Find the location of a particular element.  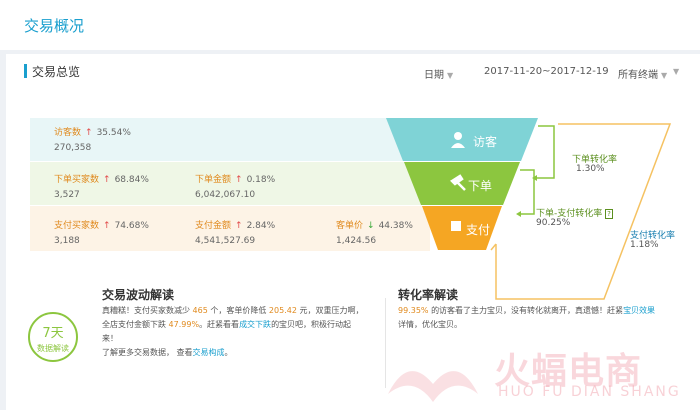

sales-drop-link: 成交下跌 is located at coordinates (255, 324).